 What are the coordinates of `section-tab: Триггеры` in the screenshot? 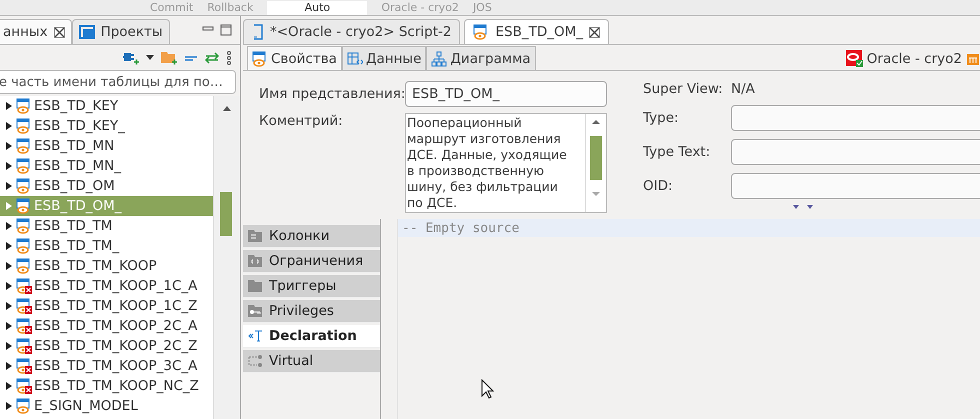 It's located at (311, 286).